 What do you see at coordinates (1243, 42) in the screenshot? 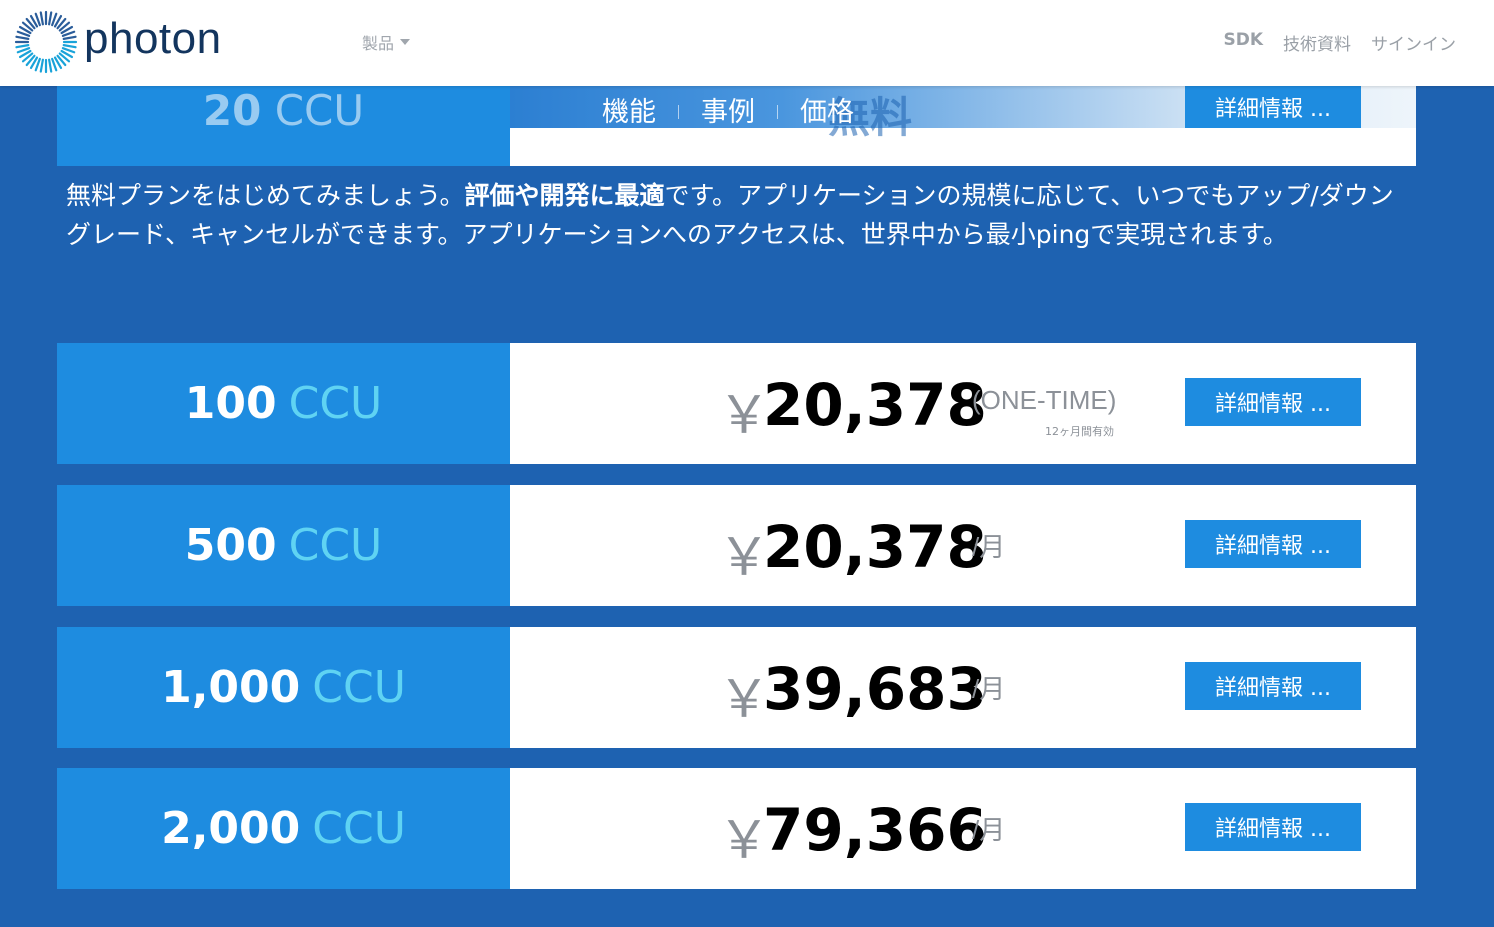
I see `nav-sdk-link: SDK` at bounding box center [1243, 42].